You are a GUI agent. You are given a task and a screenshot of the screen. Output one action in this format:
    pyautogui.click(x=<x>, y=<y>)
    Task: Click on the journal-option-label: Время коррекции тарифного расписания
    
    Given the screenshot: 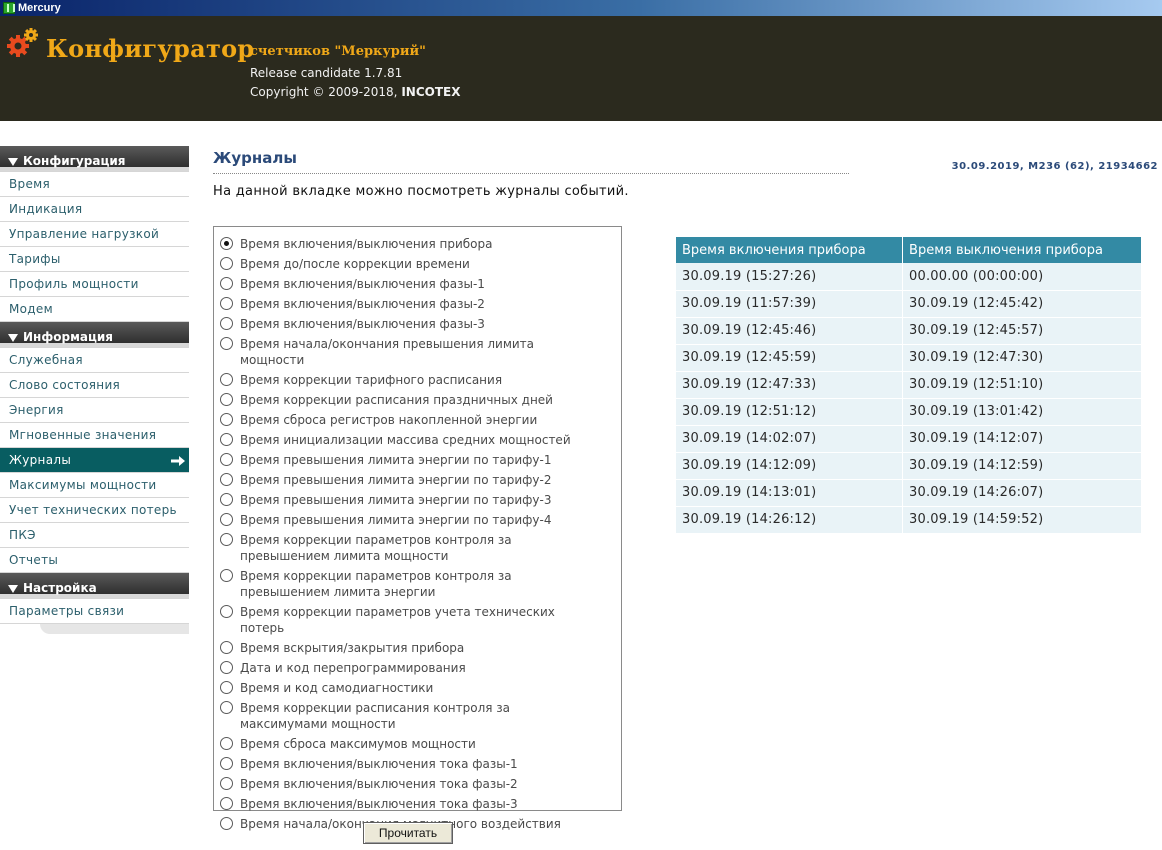 What is the action you would take?
    pyautogui.click(x=371, y=380)
    